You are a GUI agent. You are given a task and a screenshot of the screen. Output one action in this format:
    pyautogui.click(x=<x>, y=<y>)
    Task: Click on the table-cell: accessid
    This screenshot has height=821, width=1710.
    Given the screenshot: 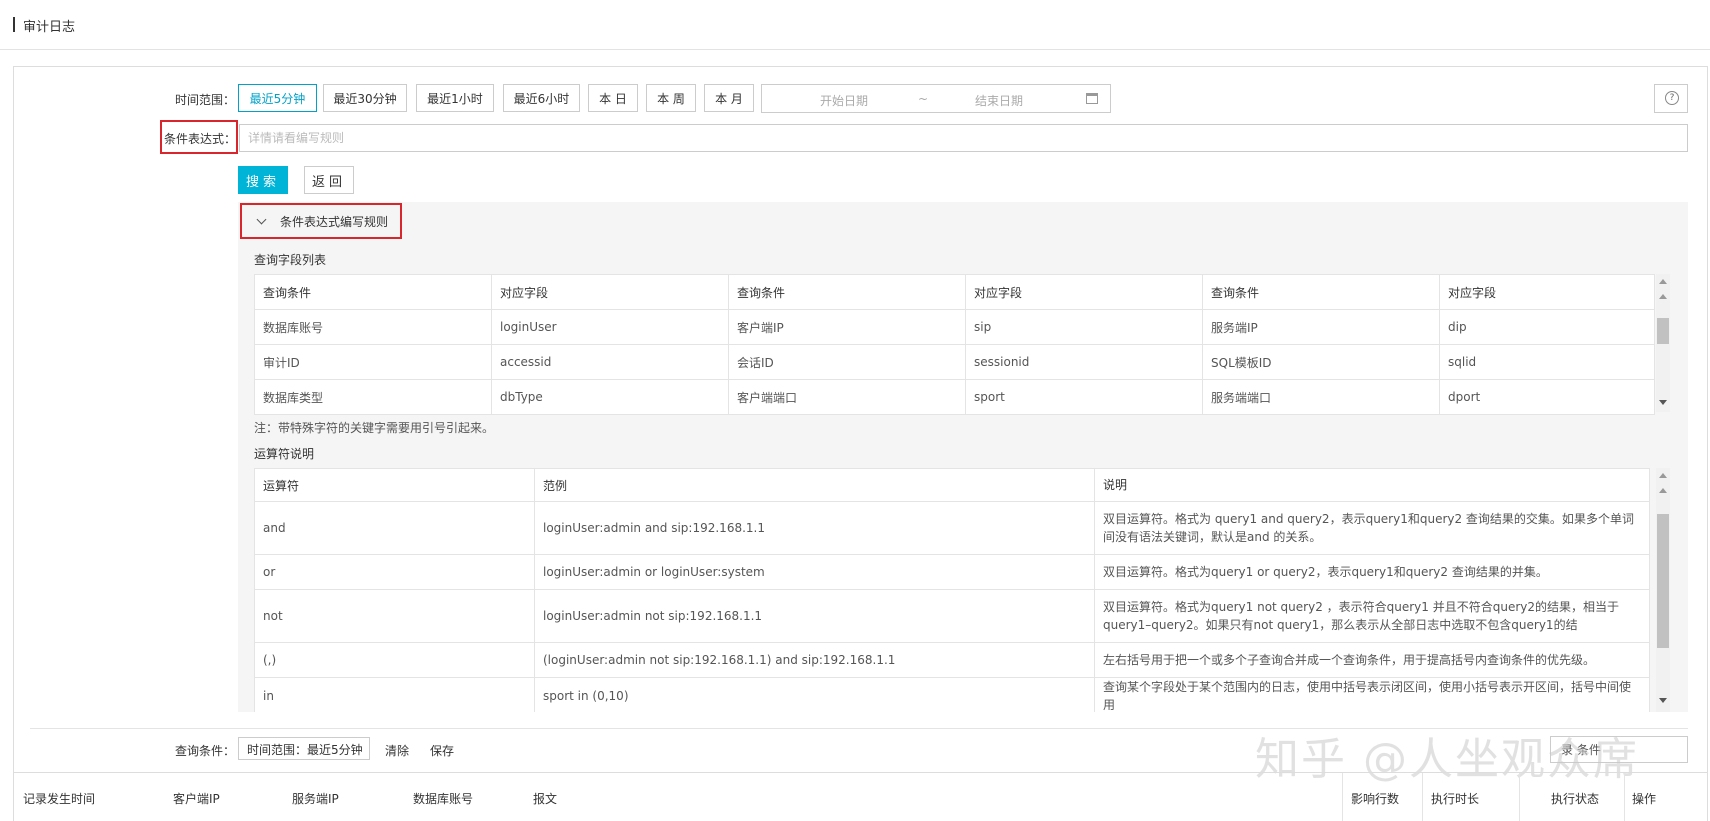 What is the action you would take?
    pyautogui.click(x=610, y=362)
    